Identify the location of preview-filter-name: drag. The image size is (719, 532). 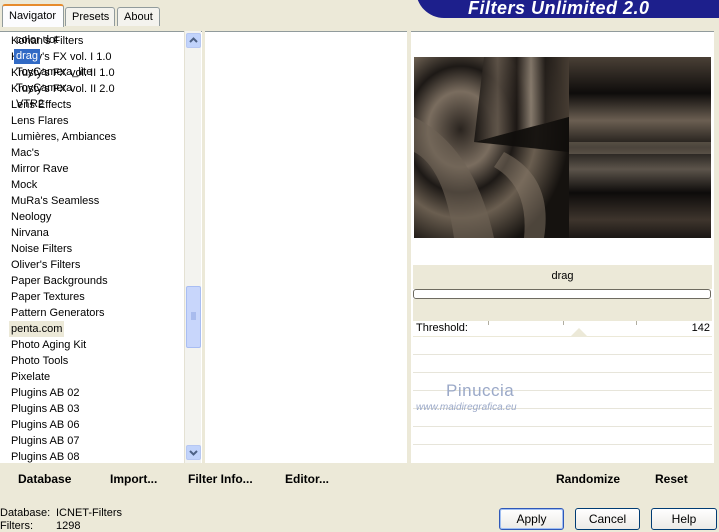
(562, 276).